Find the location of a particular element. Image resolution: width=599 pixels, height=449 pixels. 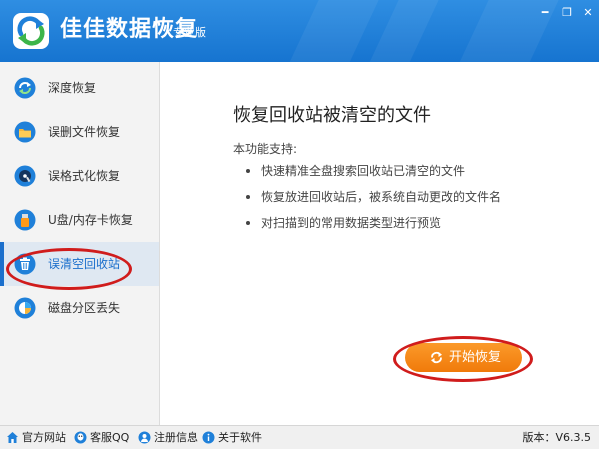

app-edition: 专业版 is located at coordinates (189, 32).